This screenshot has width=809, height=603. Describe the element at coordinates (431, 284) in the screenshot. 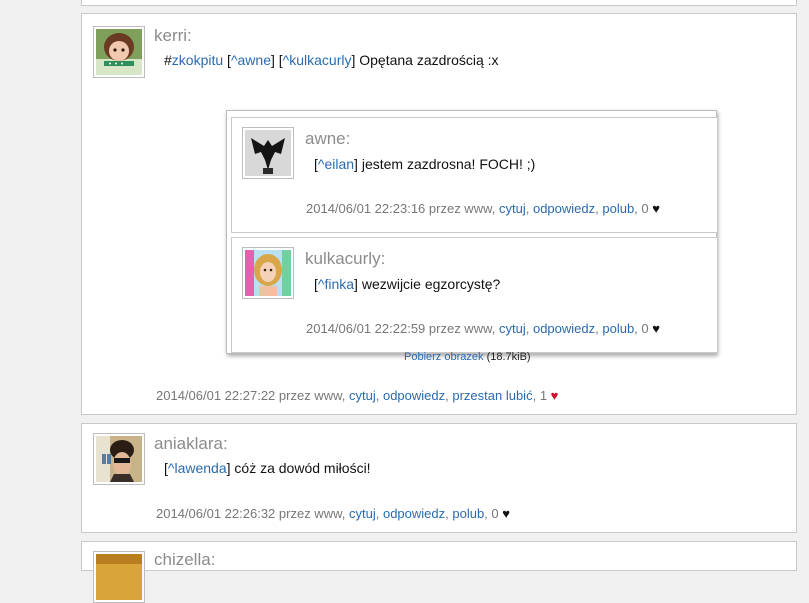

I see `message-text: wezwijcie egzorcystę?` at that location.